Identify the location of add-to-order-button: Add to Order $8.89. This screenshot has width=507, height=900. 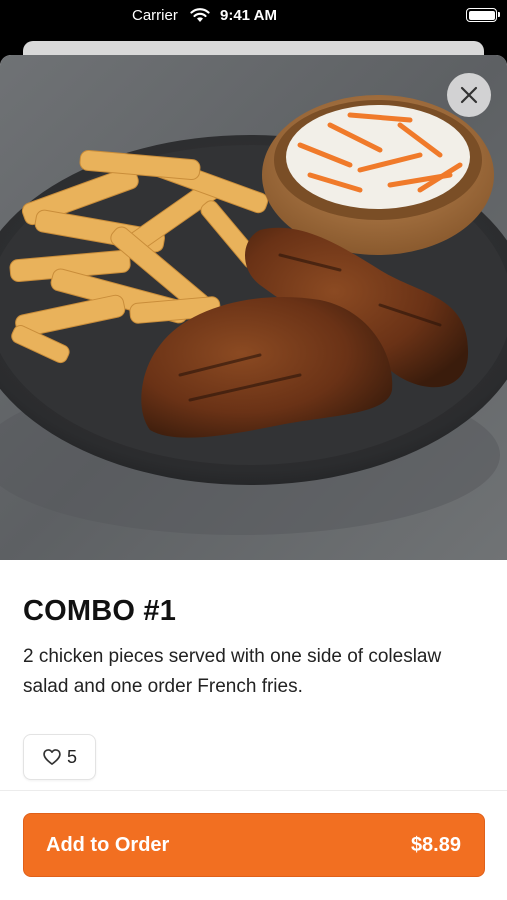
(254, 845).